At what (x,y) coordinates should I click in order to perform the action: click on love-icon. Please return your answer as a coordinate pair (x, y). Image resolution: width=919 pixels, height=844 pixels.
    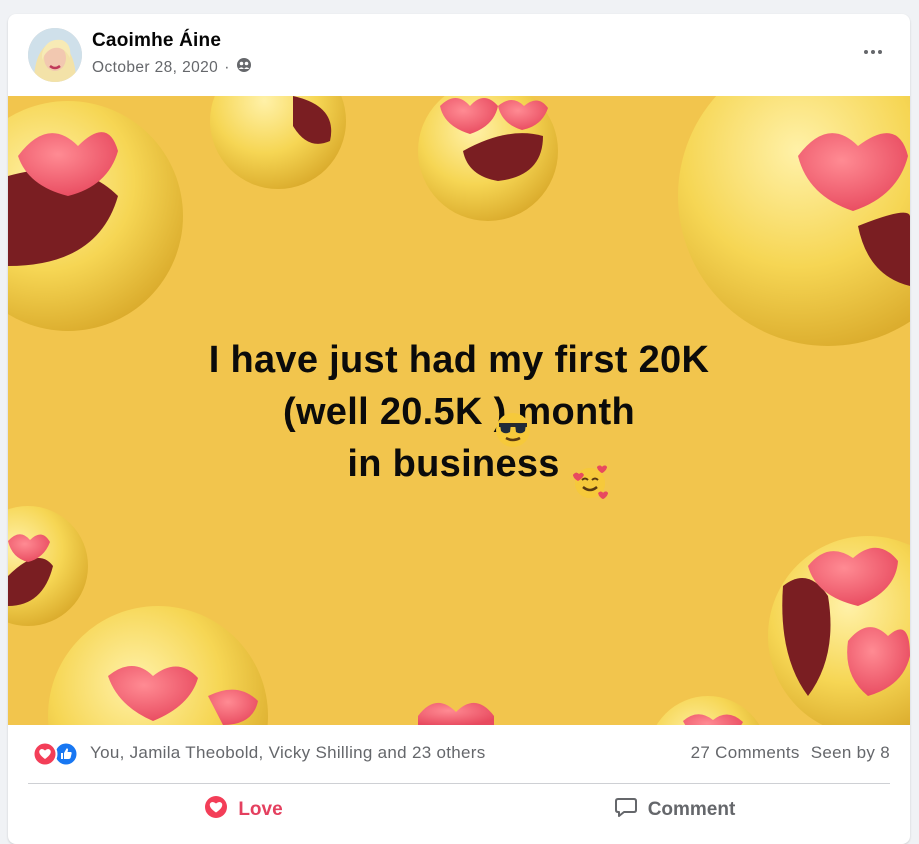
    Looking at the image, I should click on (216, 810).